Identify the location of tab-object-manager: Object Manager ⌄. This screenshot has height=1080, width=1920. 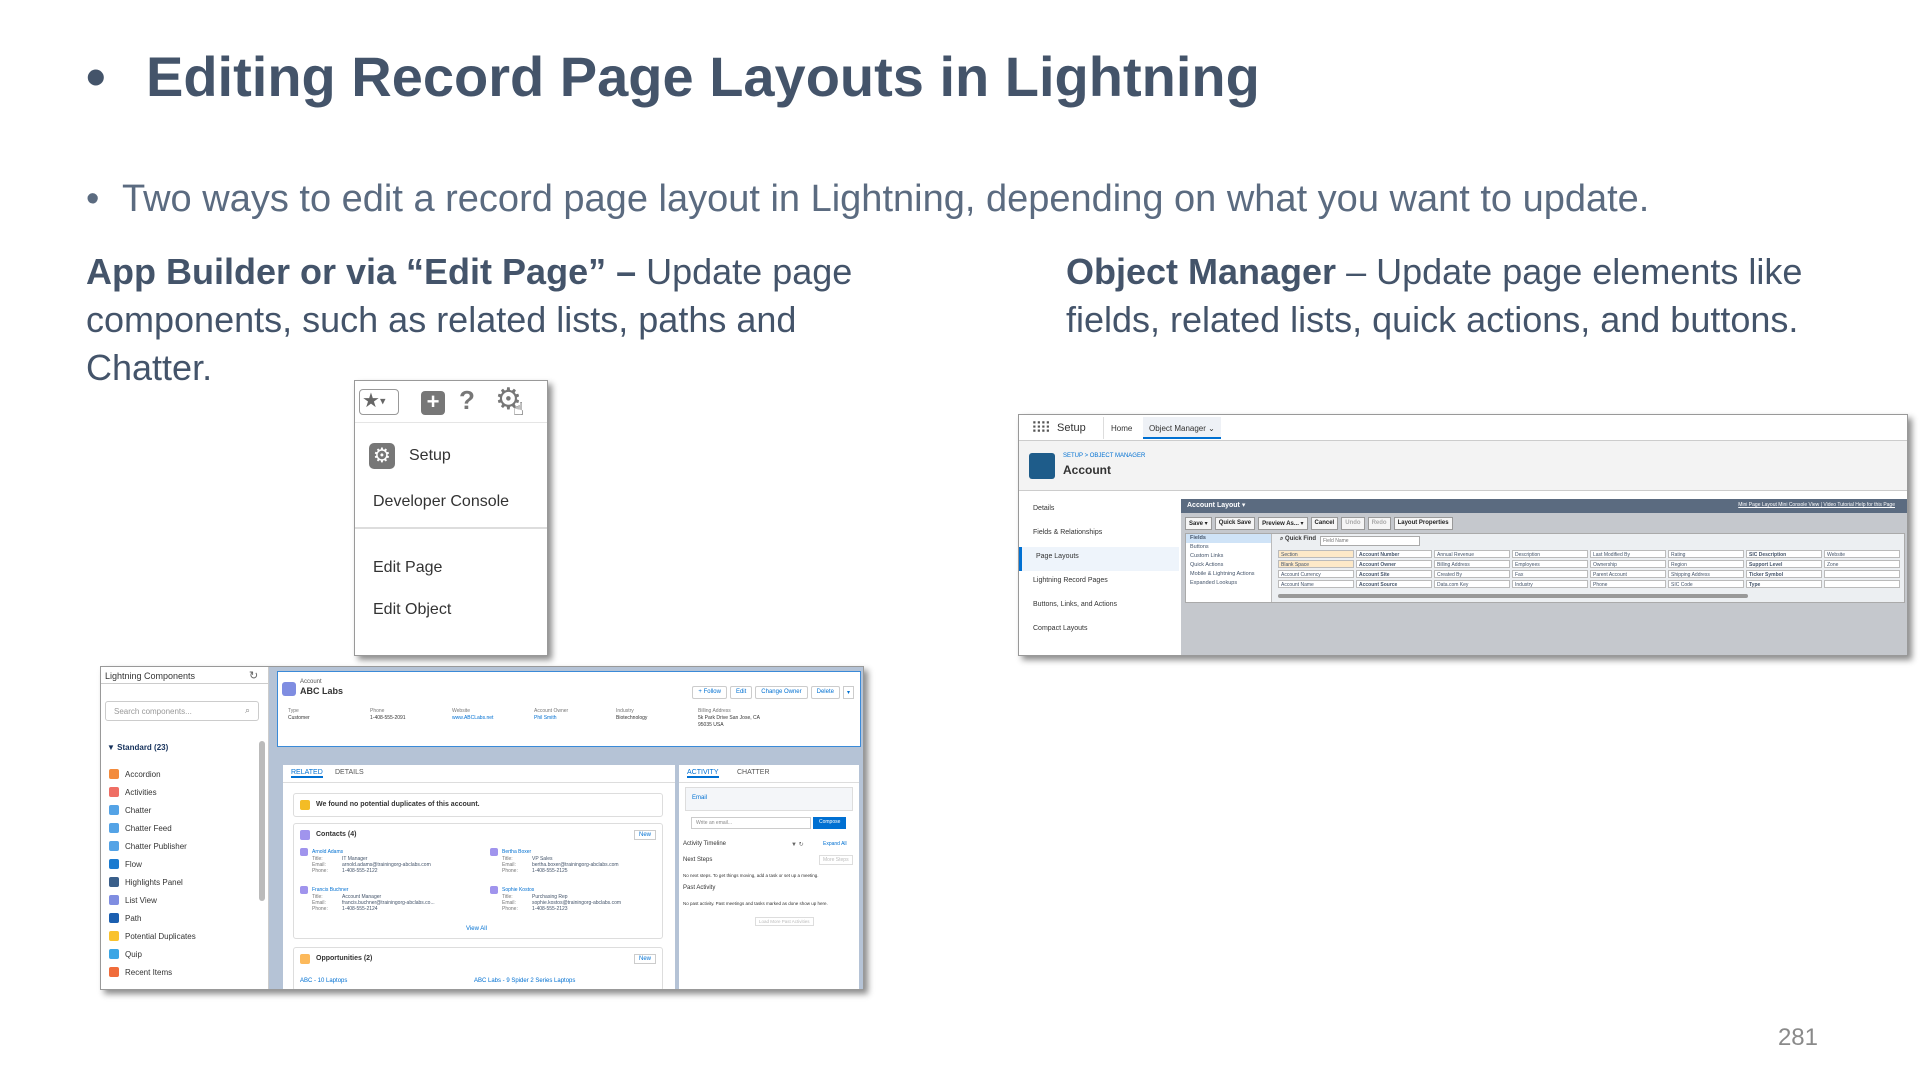
(1182, 428).